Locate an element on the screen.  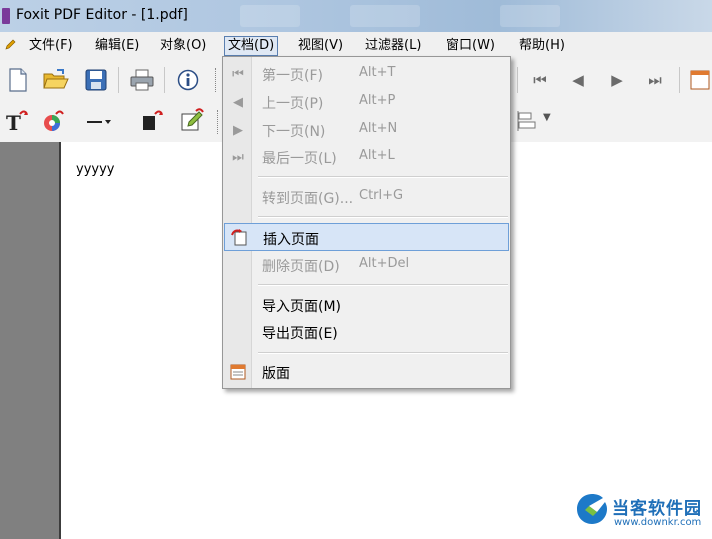
align-button is located at coordinates (527, 121).